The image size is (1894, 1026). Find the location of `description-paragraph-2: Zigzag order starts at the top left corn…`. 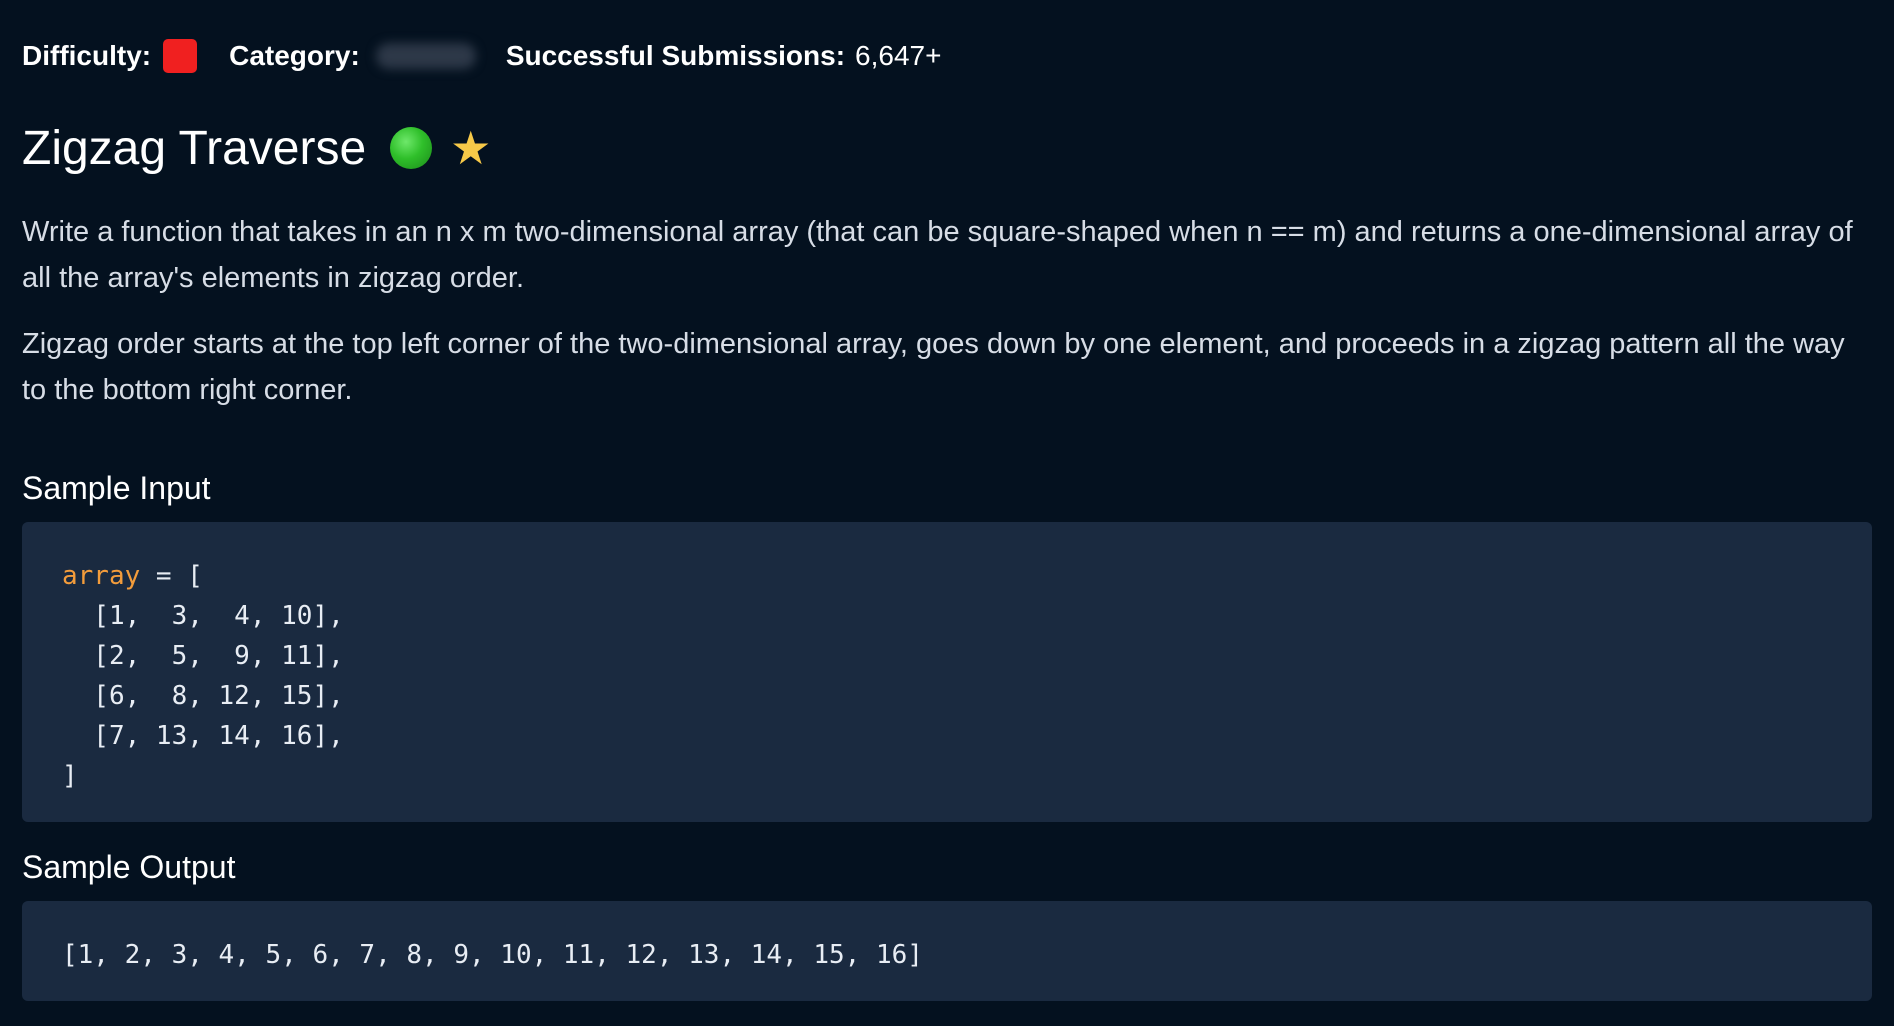

description-paragraph-2: Zigzag order starts at the top left corn… is located at coordinates (933, 367).